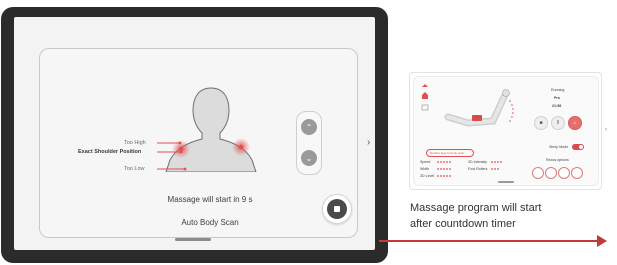  What do you see at coordinates (477, 162) in the screenshot?
I see `setting-3d-intensity: 3D Intensity` at bounding box center [477, 162].